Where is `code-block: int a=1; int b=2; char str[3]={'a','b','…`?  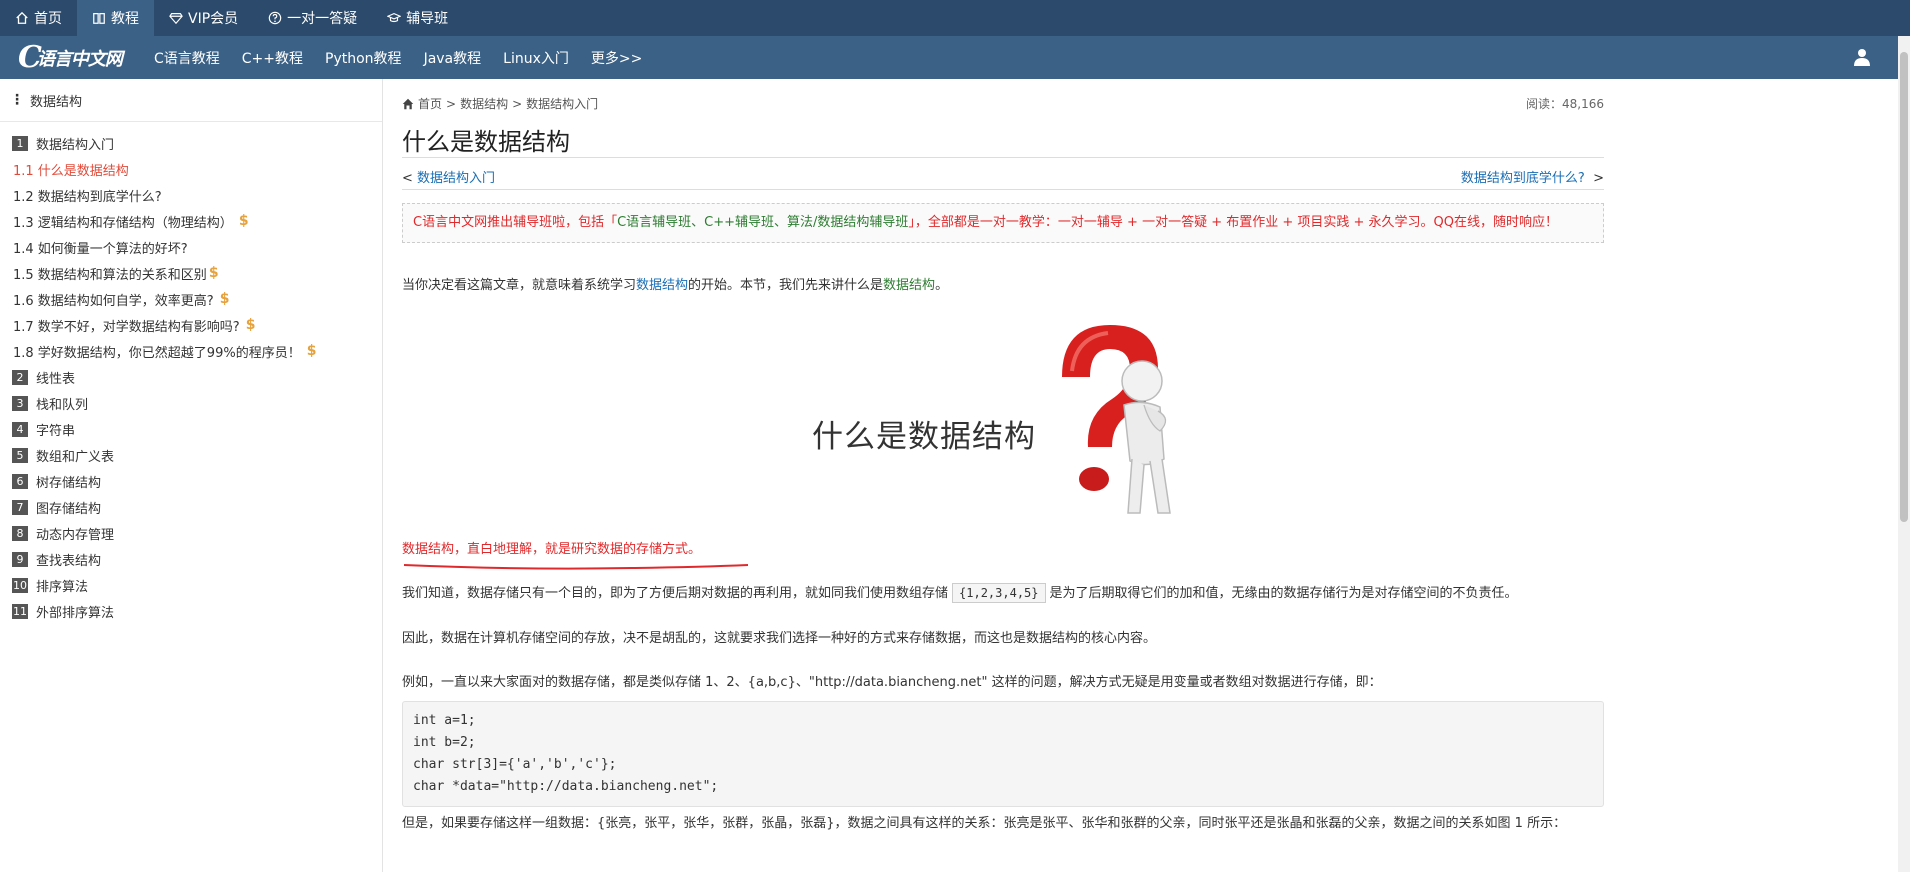
code-block: int a=1; int b=2; char str[3]={'a','b','… is located at coordinates (1003, 754).